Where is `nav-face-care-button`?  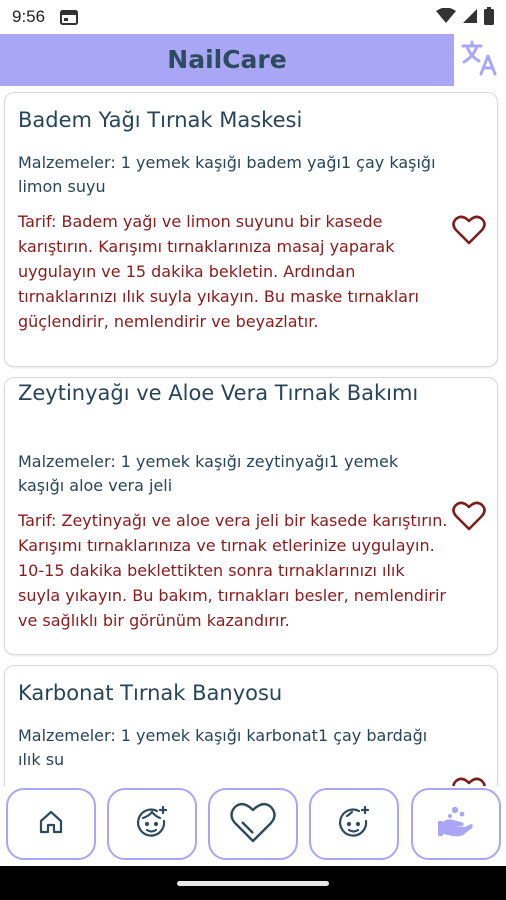
nav-face-care-button is located at coordinates (152, 824).